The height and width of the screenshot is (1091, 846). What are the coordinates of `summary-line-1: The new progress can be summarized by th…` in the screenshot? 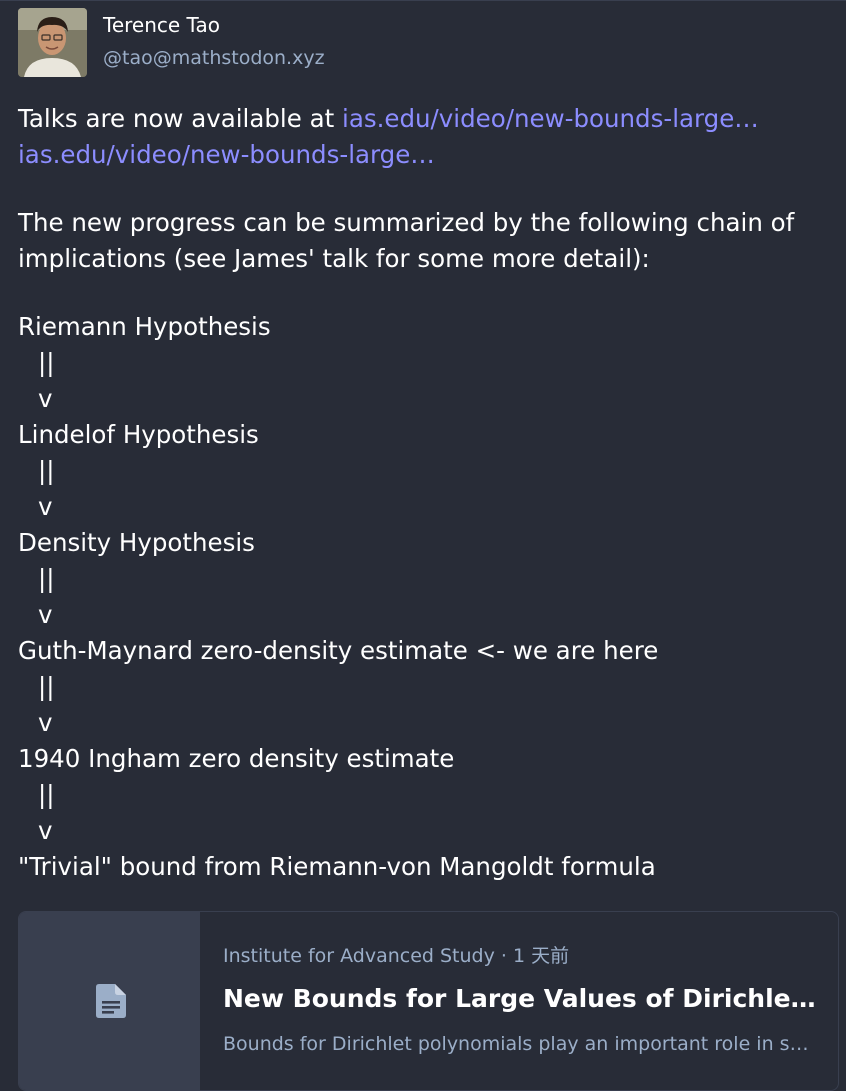 It's located at (406, 222).